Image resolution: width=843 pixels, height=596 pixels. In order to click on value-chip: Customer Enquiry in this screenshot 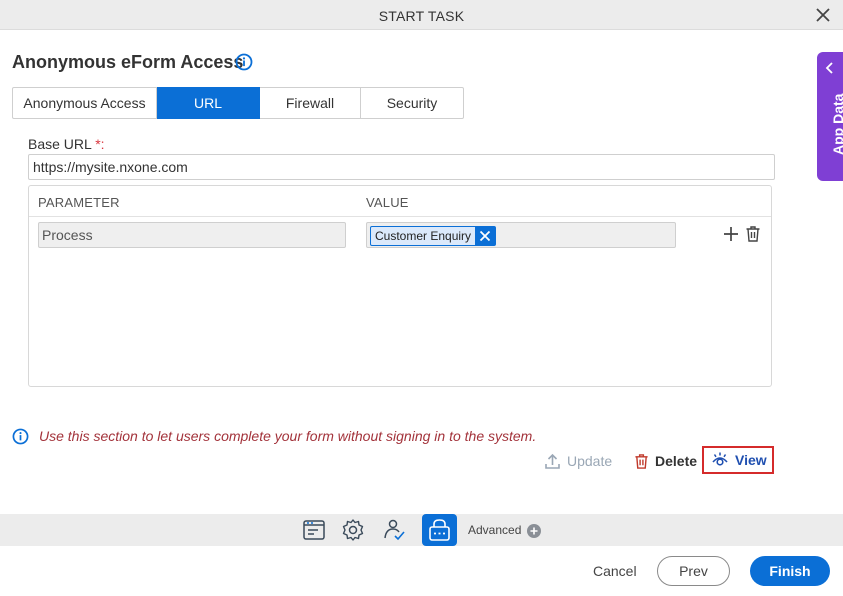, I will do `click(433, 236)`.